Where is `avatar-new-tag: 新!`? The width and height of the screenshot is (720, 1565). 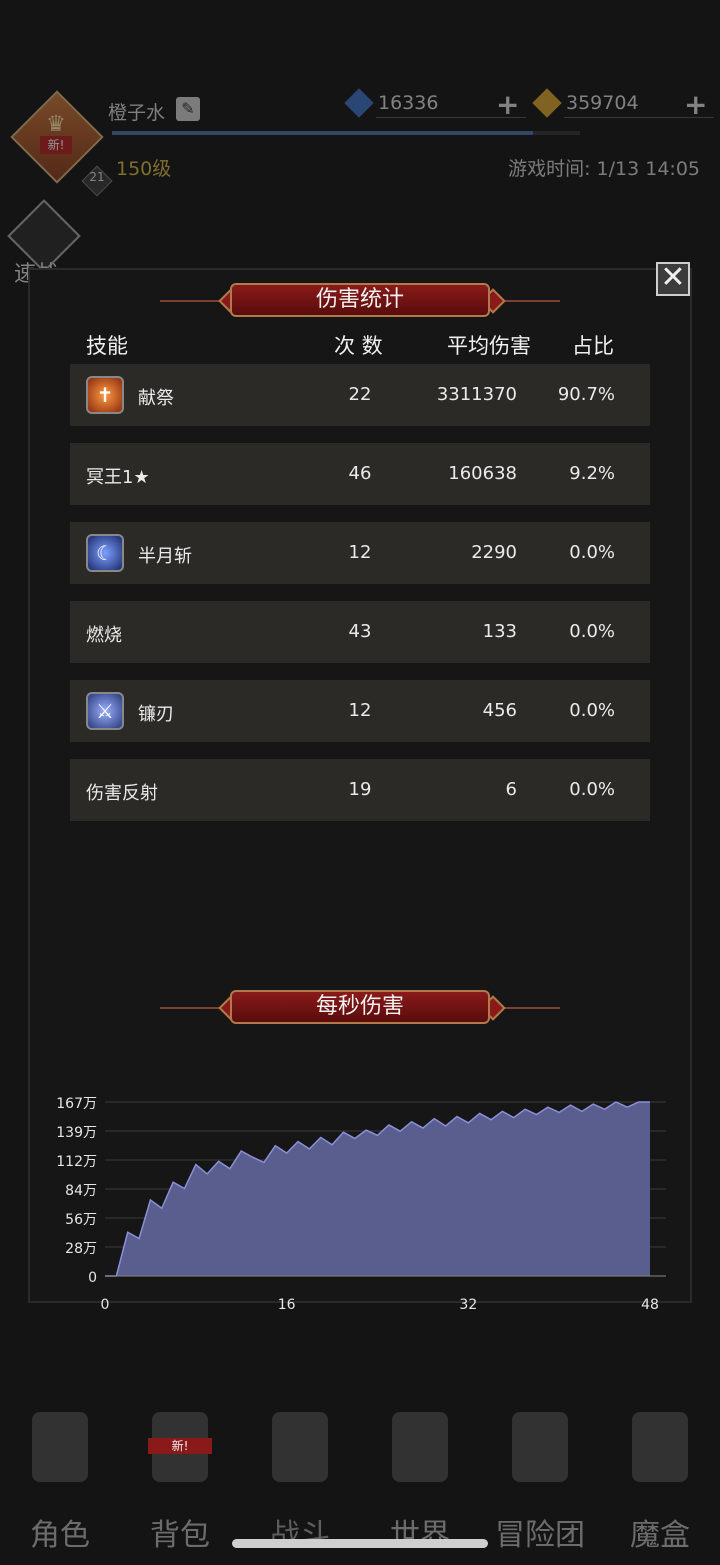 avatar-new-tag: 新! is located at coordinates (56, 145).